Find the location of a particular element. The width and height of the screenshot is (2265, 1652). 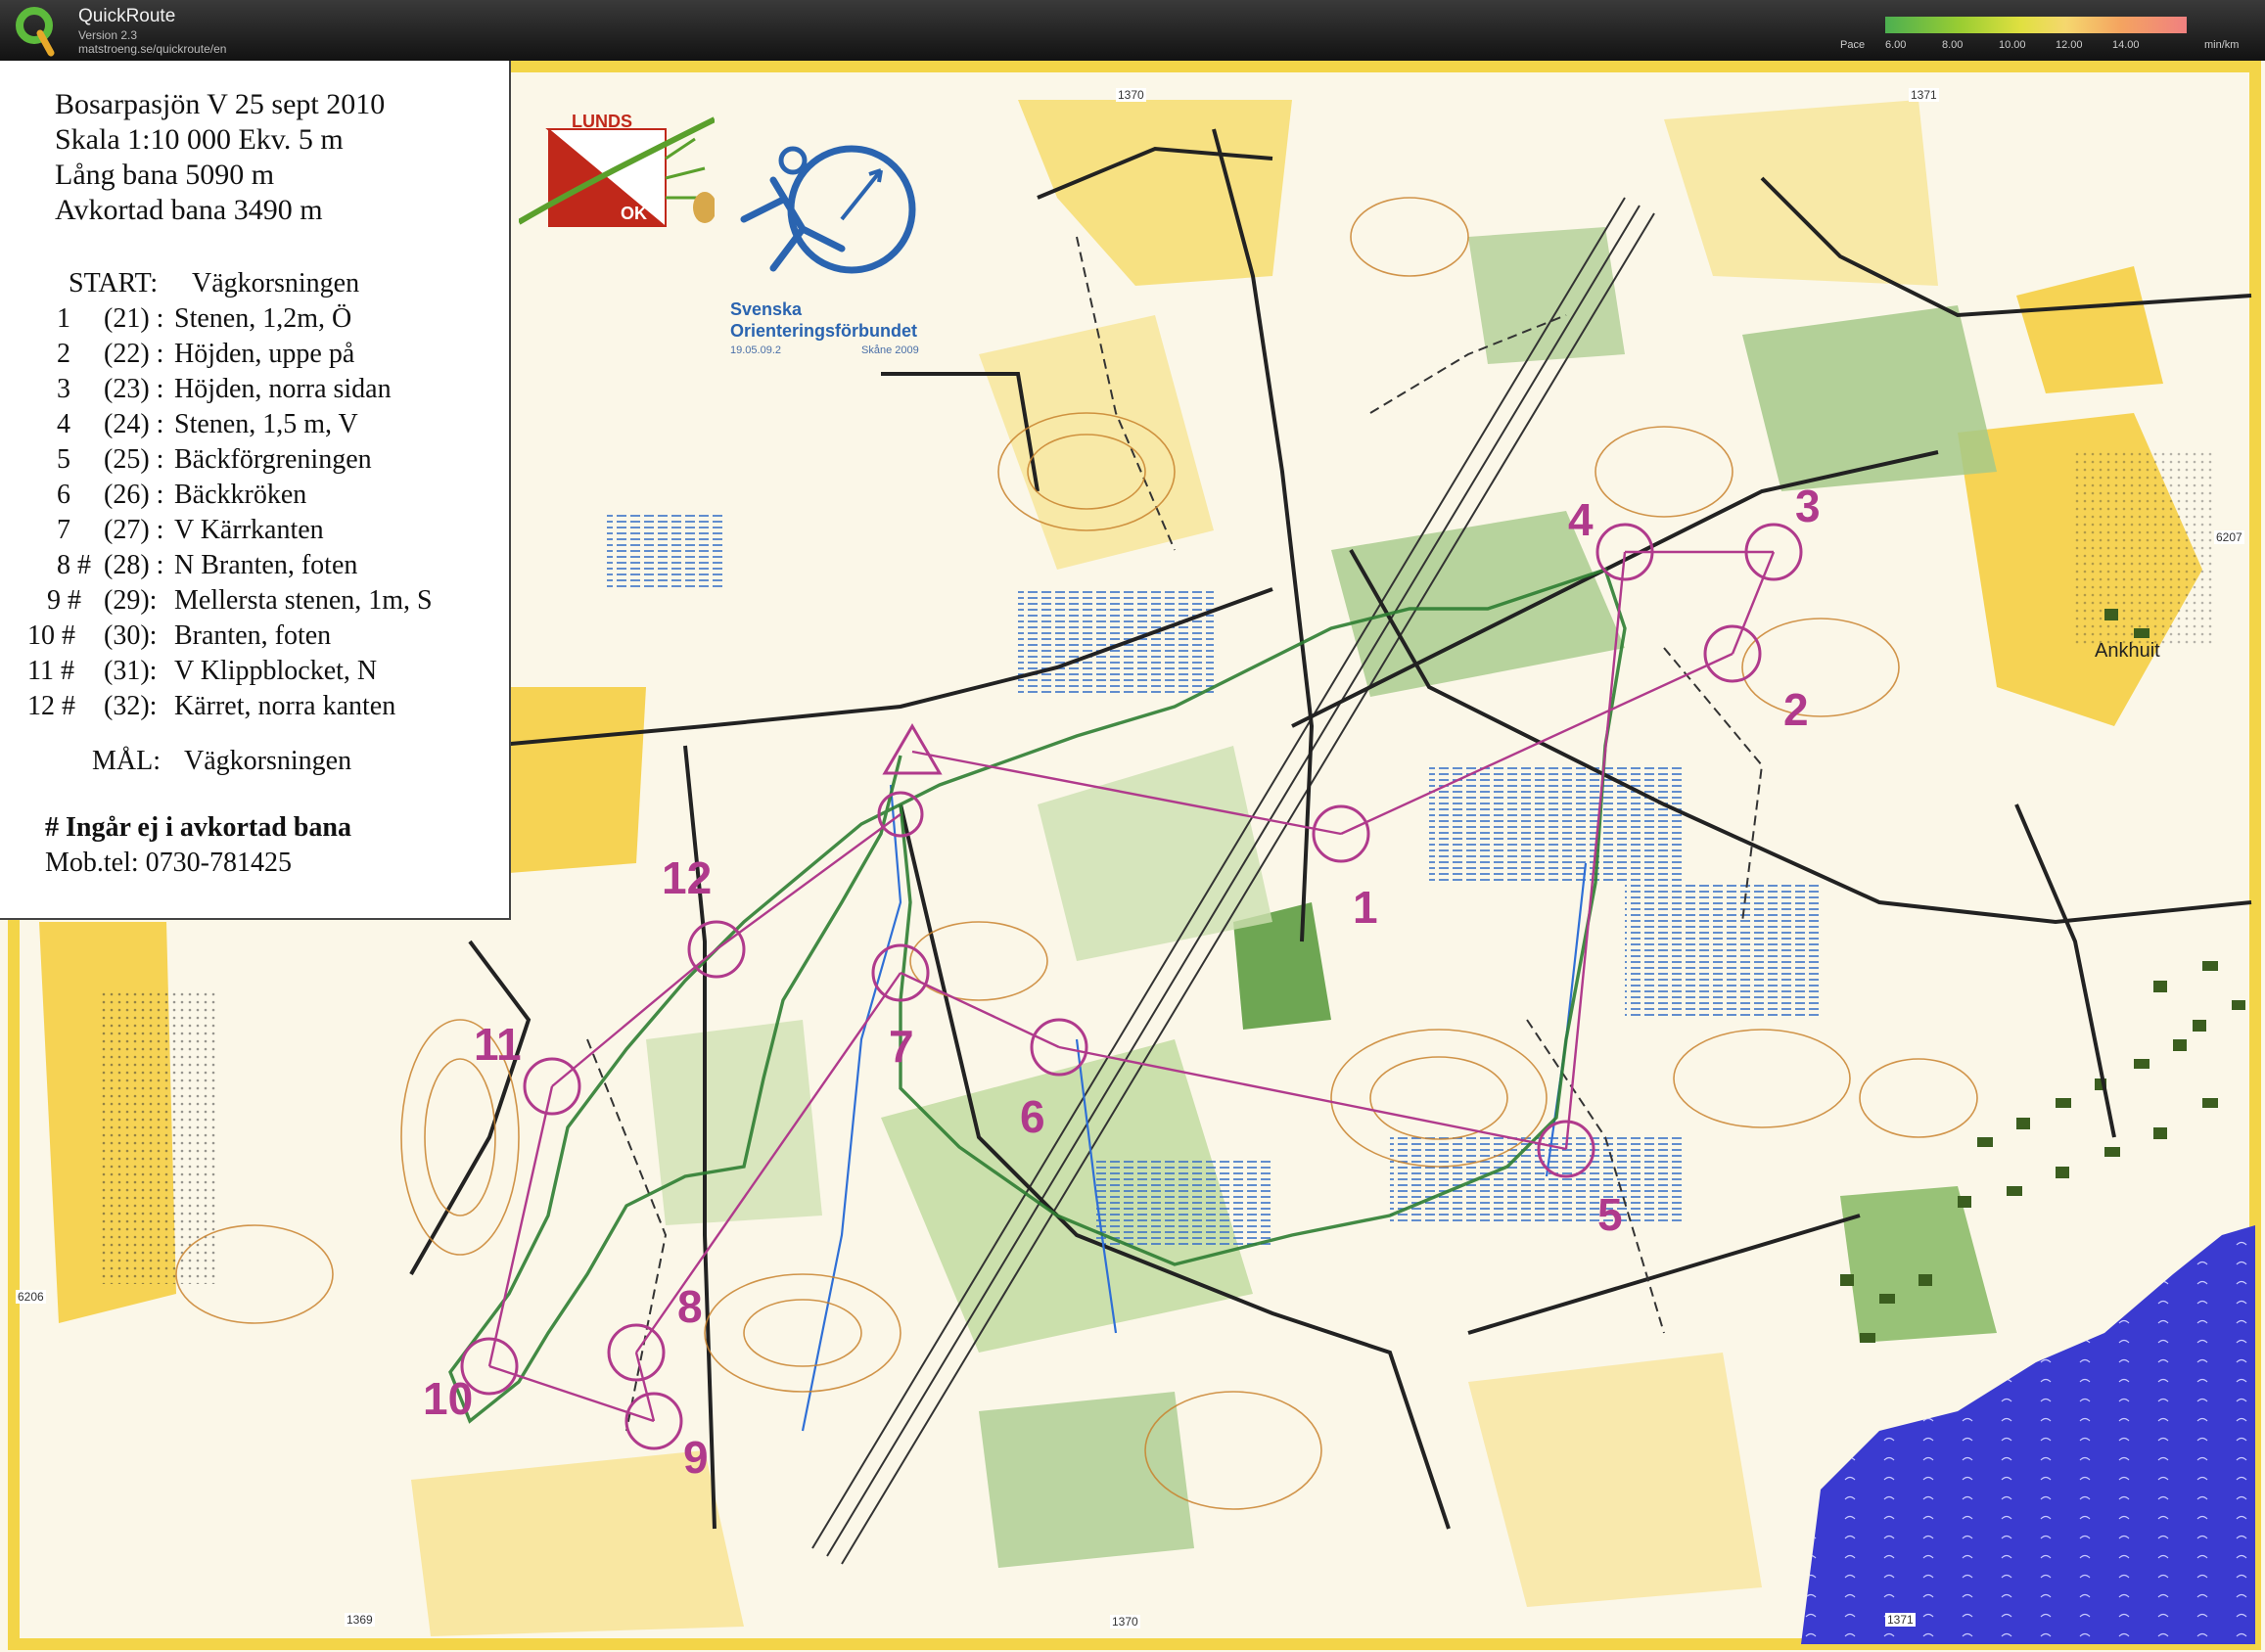

control-label-9: 9 is located at coordinates (696, 1457).